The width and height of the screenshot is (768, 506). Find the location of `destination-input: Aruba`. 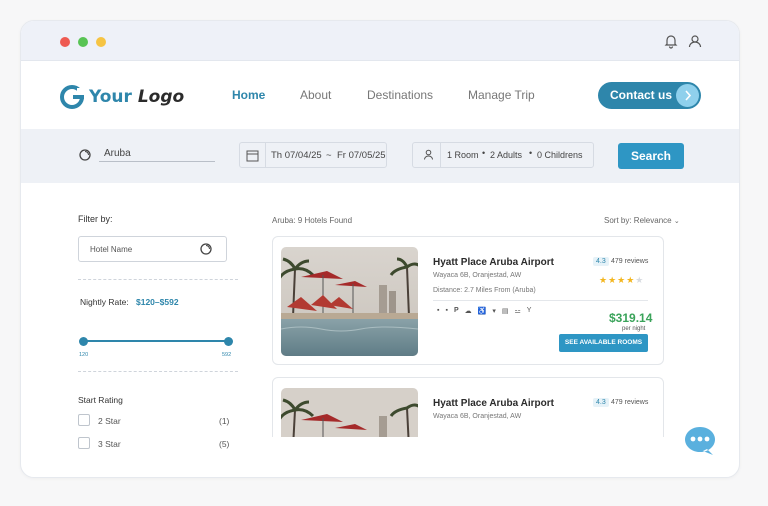

destination-input: Aruba is located at coordinates (117, 153).